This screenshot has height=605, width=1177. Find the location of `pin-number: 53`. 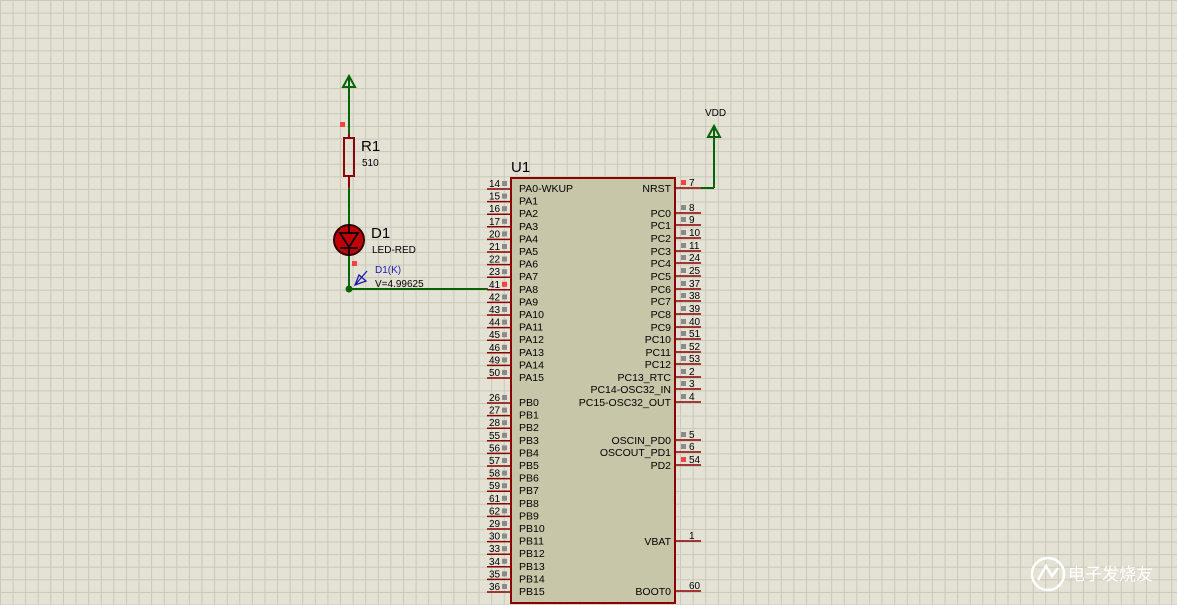

pin-number: 53 is located at coordinates (695, 359).